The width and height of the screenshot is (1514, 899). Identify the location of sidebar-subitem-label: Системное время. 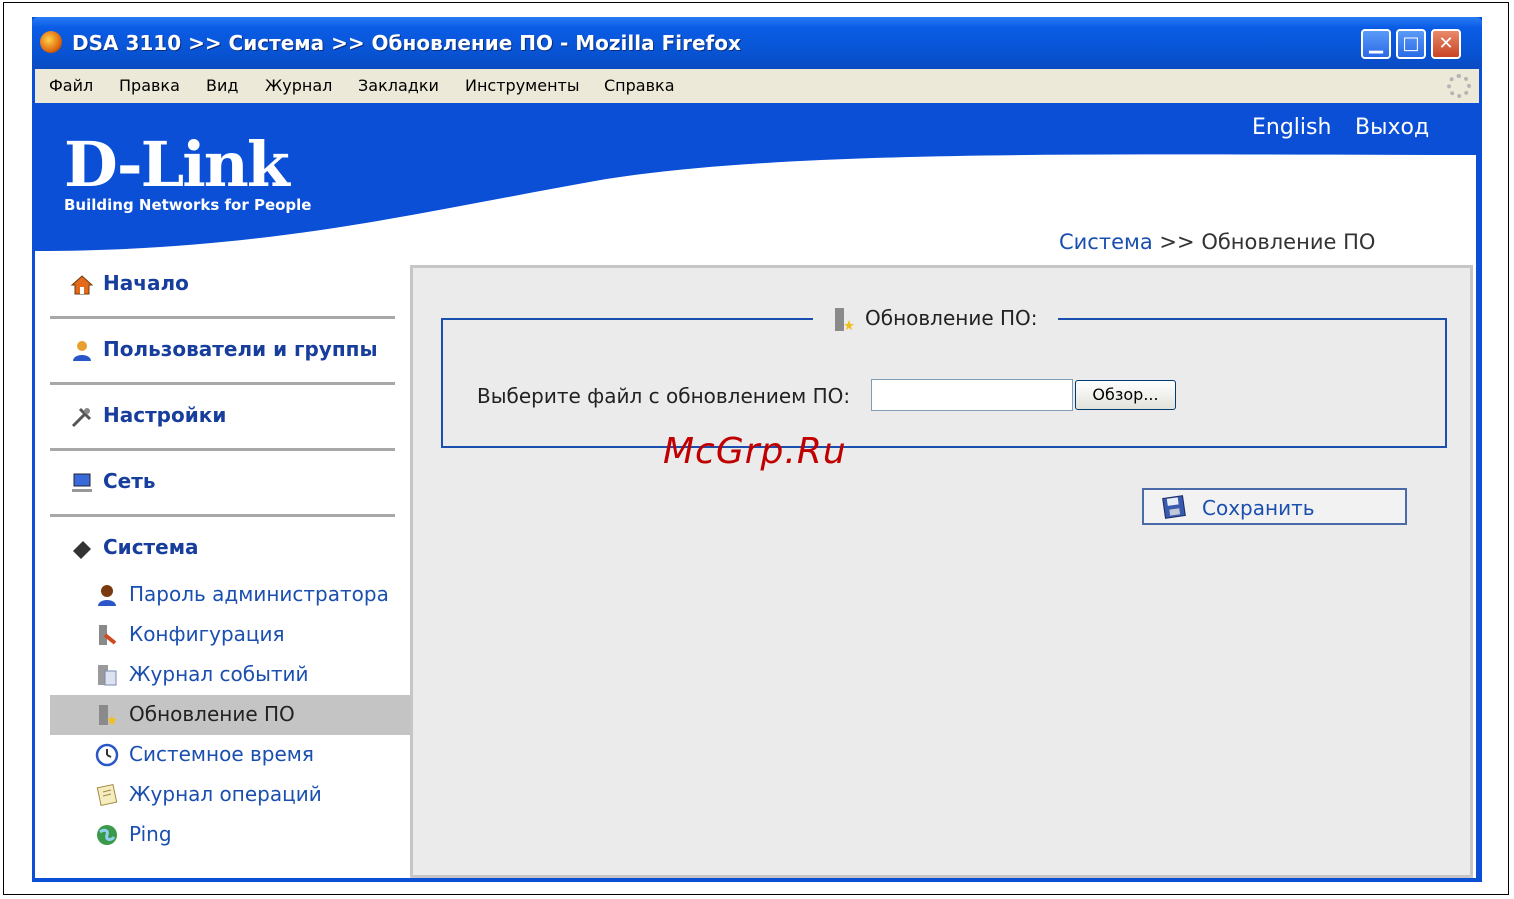
(221, 754).